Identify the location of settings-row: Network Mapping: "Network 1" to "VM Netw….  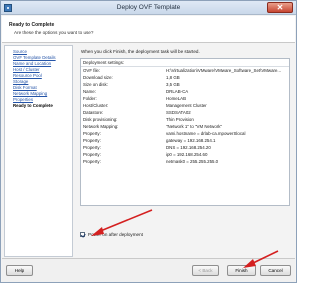
(185, 127).